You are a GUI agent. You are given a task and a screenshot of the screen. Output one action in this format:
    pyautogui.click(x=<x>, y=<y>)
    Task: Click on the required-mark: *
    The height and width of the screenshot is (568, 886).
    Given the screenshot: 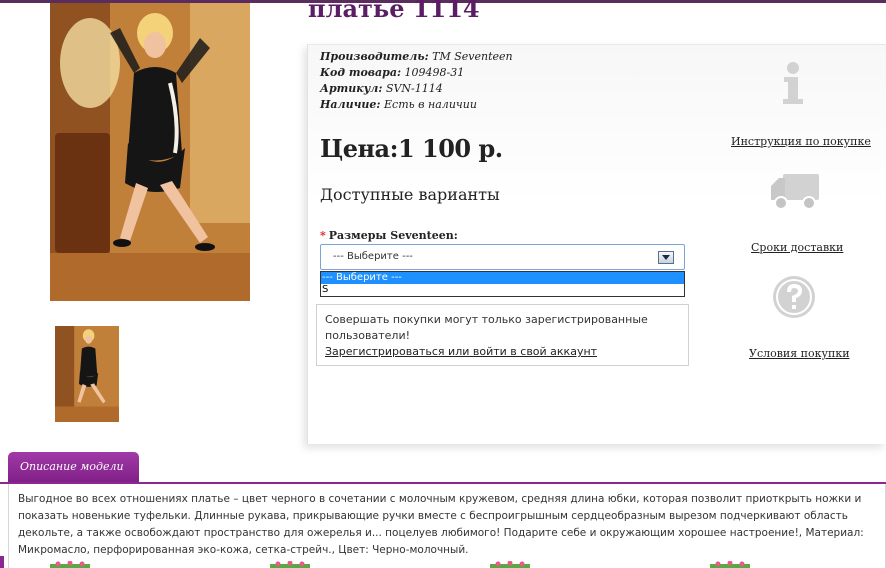 What is the action you would take?
    pyautogui.click(x=323, y=235)
    